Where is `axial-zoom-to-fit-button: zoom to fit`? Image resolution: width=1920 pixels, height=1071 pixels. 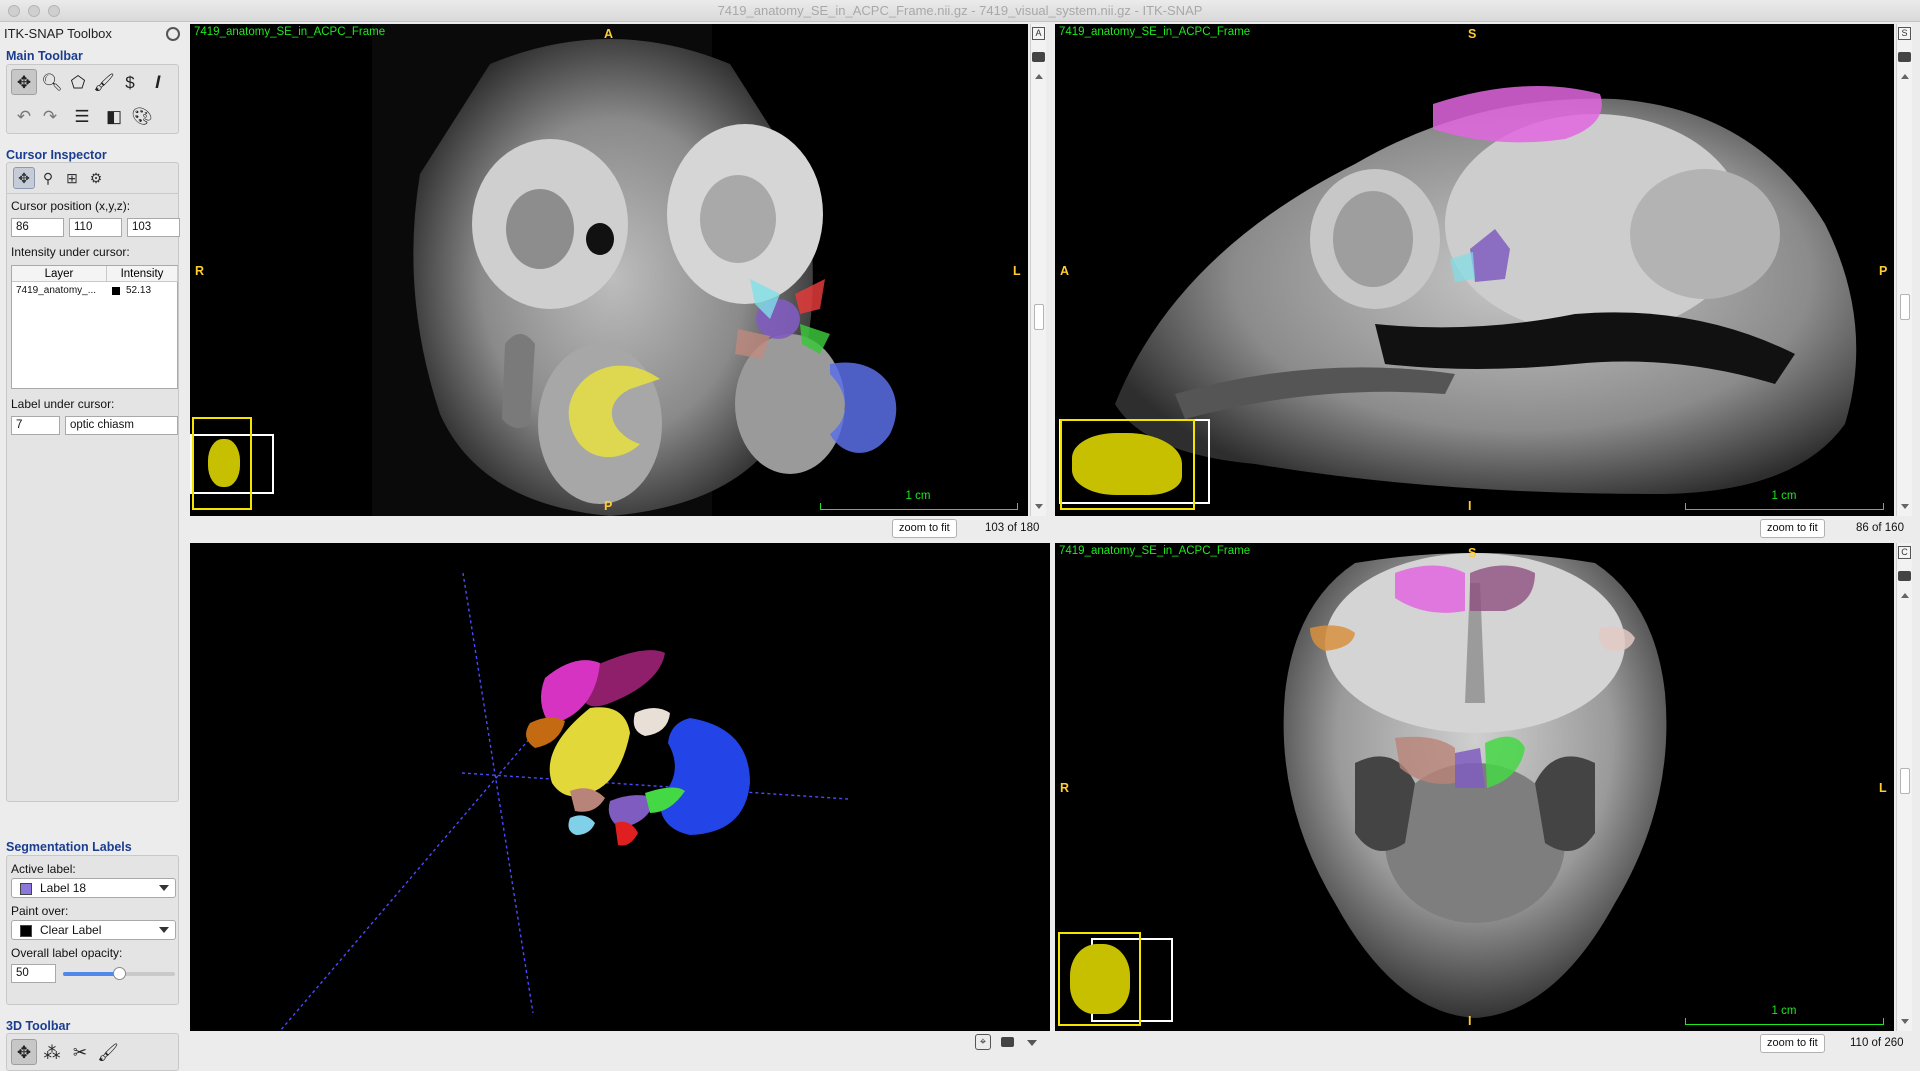 axial-zoom-to-fit-button: zoom to fit is located at coordinates (924, 528).